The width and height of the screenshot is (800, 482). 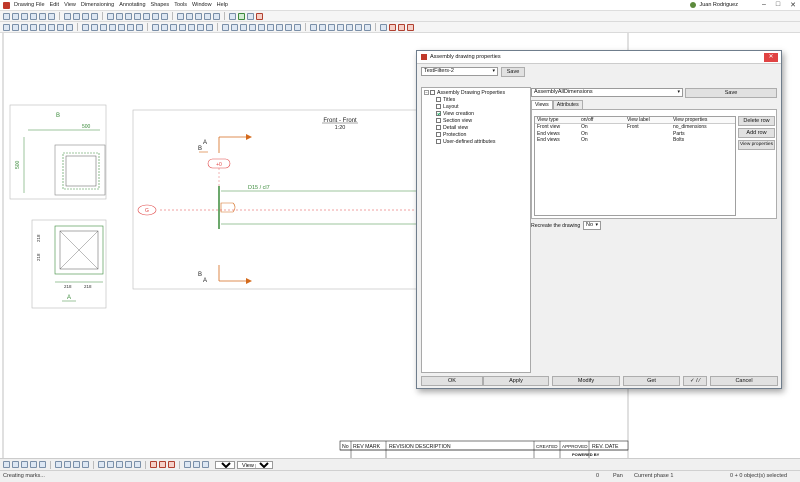 I want to click on menu-view: View, so click(x=70, y=5).